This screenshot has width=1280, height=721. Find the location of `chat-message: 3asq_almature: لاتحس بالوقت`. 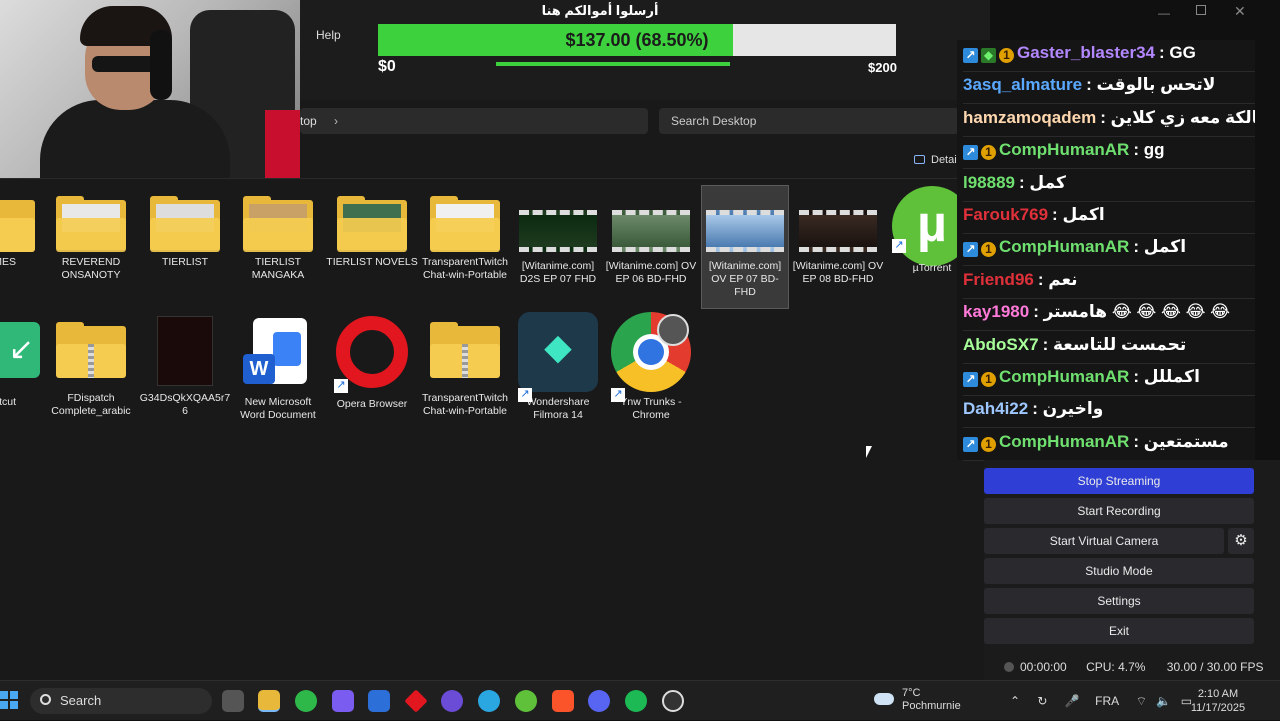

chat-message: 3asq_almature: لاتحس بالوقت is located at coordinates (1109, 88).